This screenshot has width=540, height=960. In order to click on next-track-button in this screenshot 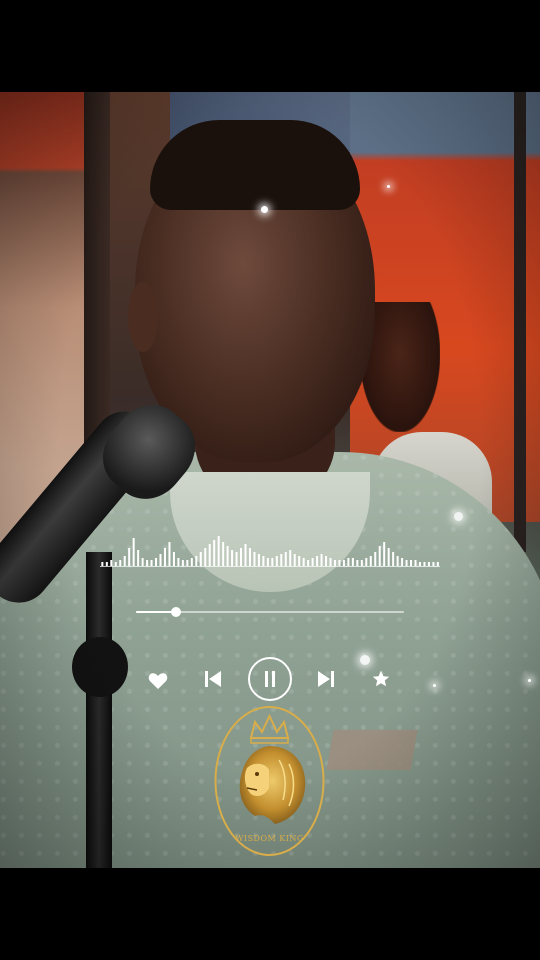, I will do `click(326, 679)`.